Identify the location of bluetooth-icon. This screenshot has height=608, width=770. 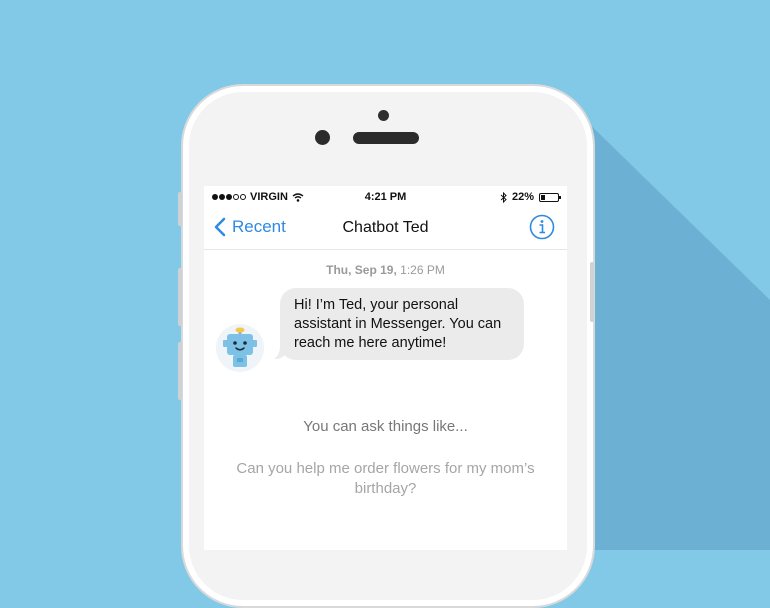
(503, 197).